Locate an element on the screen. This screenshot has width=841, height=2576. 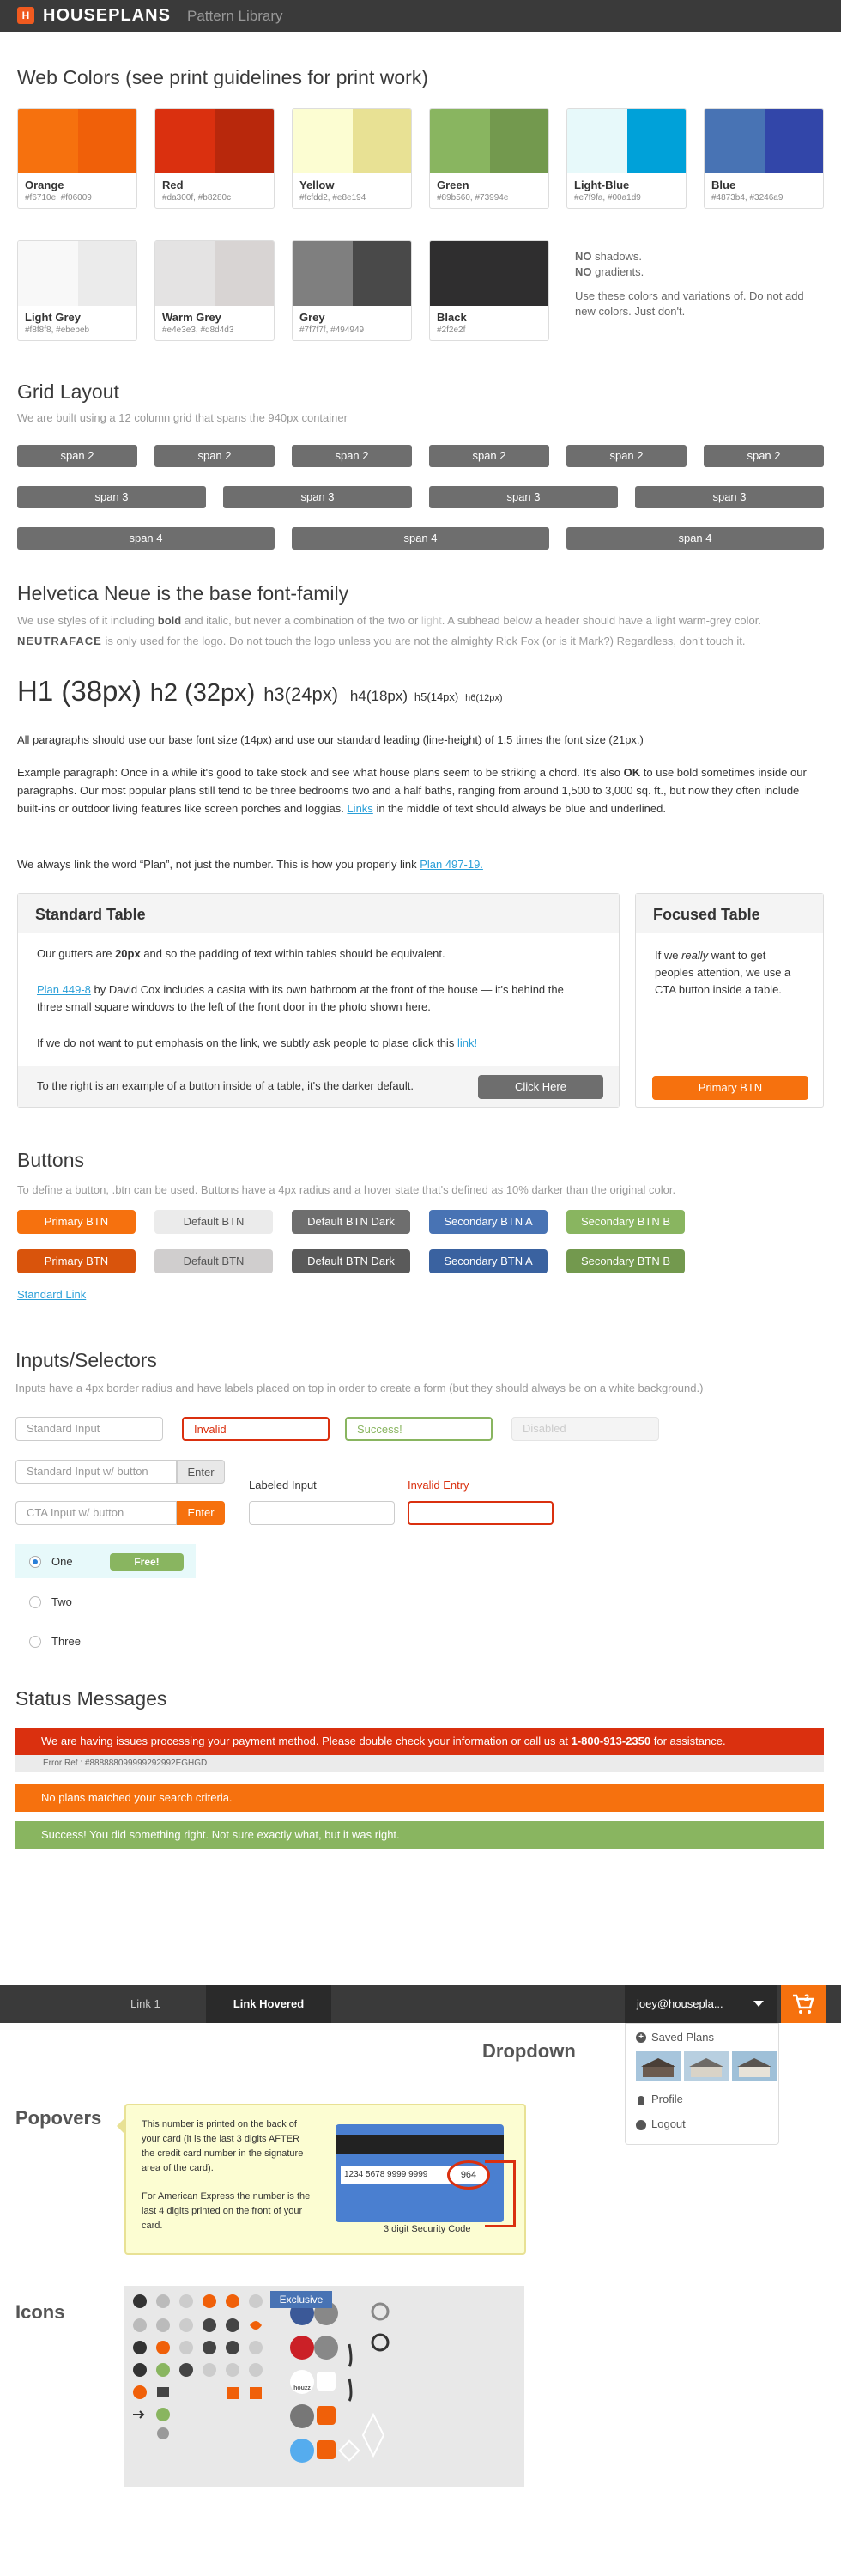
secondary-b-button: Secondary BTN B is located at coordinates (625, 1222).